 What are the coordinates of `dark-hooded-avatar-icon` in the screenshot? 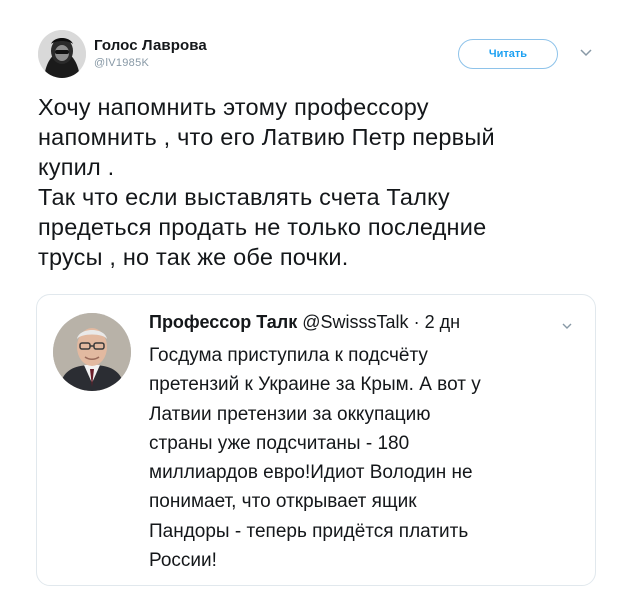 It's located at (62, 54).